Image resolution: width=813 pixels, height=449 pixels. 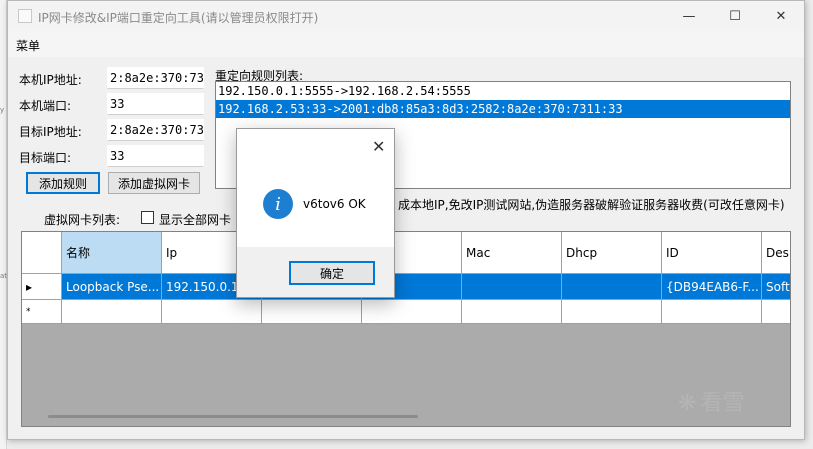 What do you see at coordinates (42, 312) in the screenshot?
I see `new-row-header: *` at bounding box center [42, 312].